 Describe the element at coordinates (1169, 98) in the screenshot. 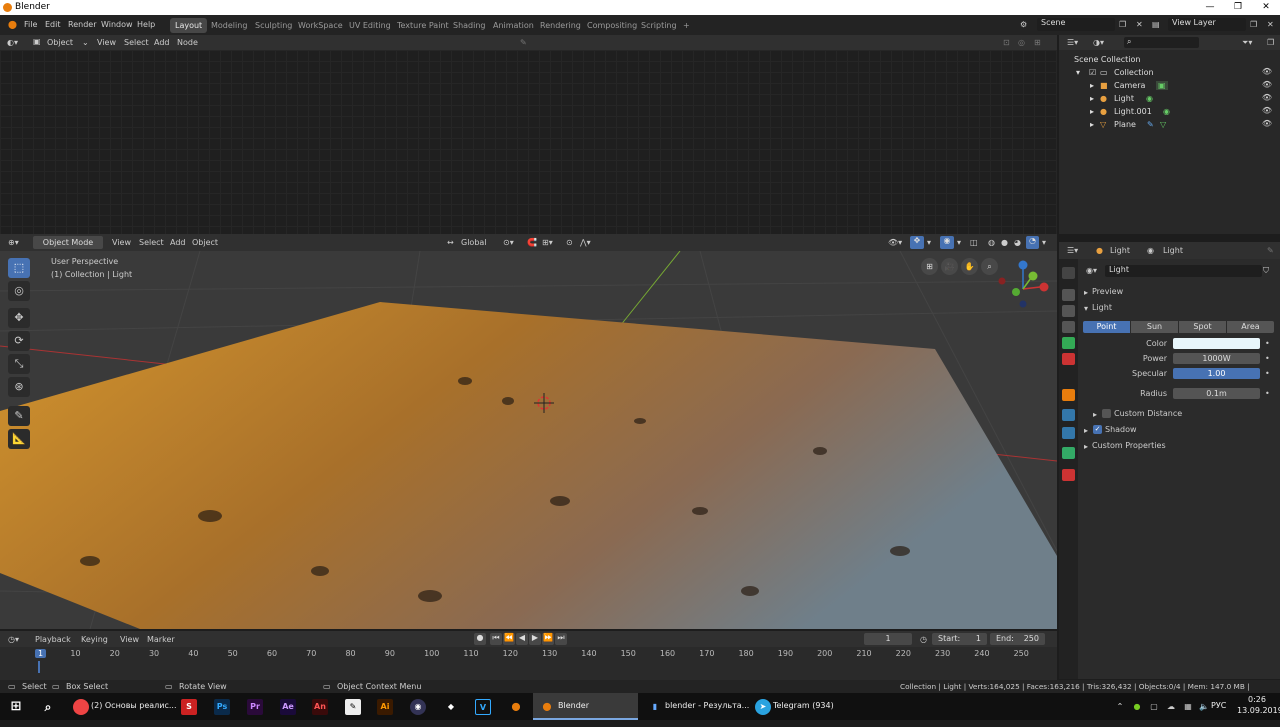

I see `outliner-row-light: ▸ ● Light ◉ 👁` at that location.